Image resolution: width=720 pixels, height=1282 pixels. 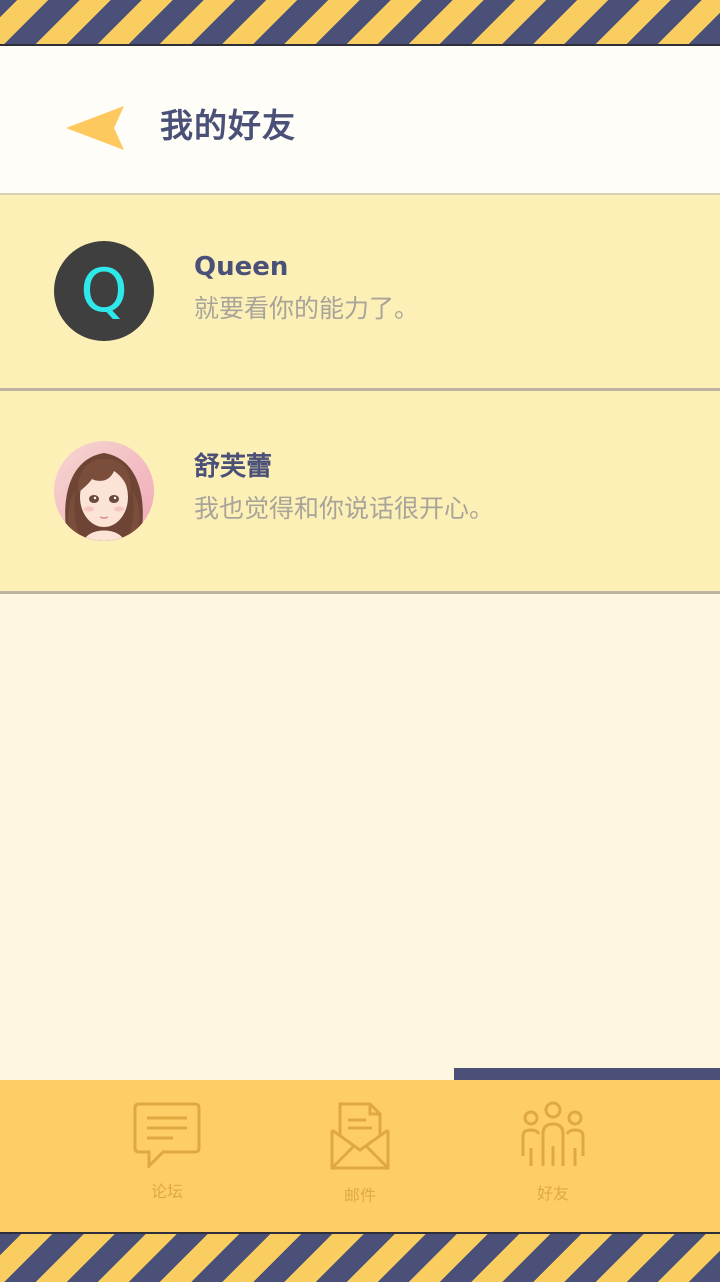 I want to click on avatar, so click(x=104, y=491).